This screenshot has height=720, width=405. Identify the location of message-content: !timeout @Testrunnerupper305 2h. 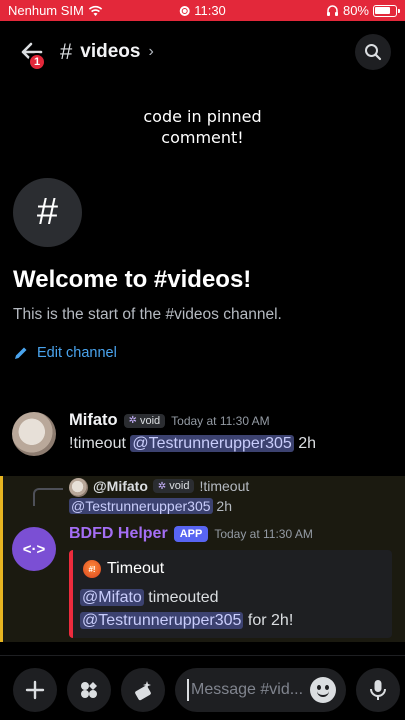
(192, 444).